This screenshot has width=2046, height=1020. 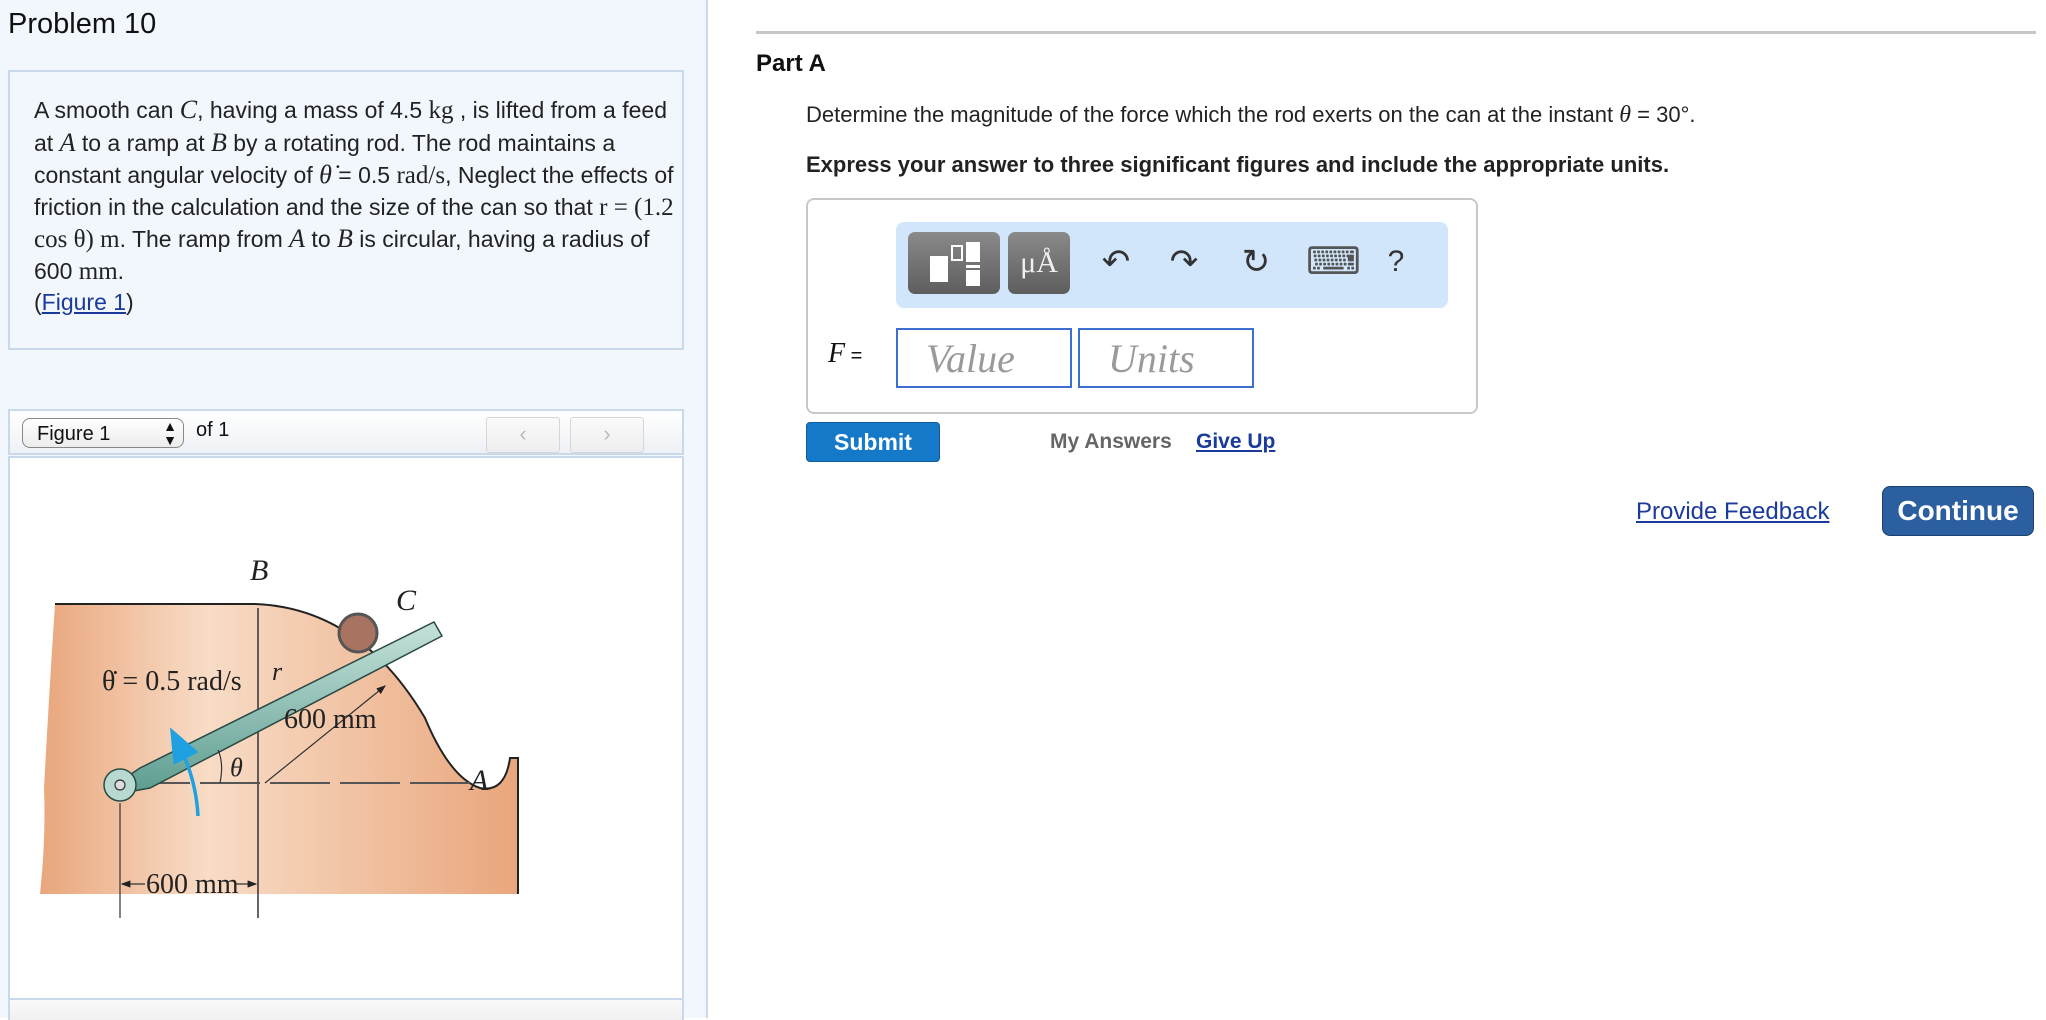 I want to click on reset-icon: ↻, so click(x=1256, y=262).